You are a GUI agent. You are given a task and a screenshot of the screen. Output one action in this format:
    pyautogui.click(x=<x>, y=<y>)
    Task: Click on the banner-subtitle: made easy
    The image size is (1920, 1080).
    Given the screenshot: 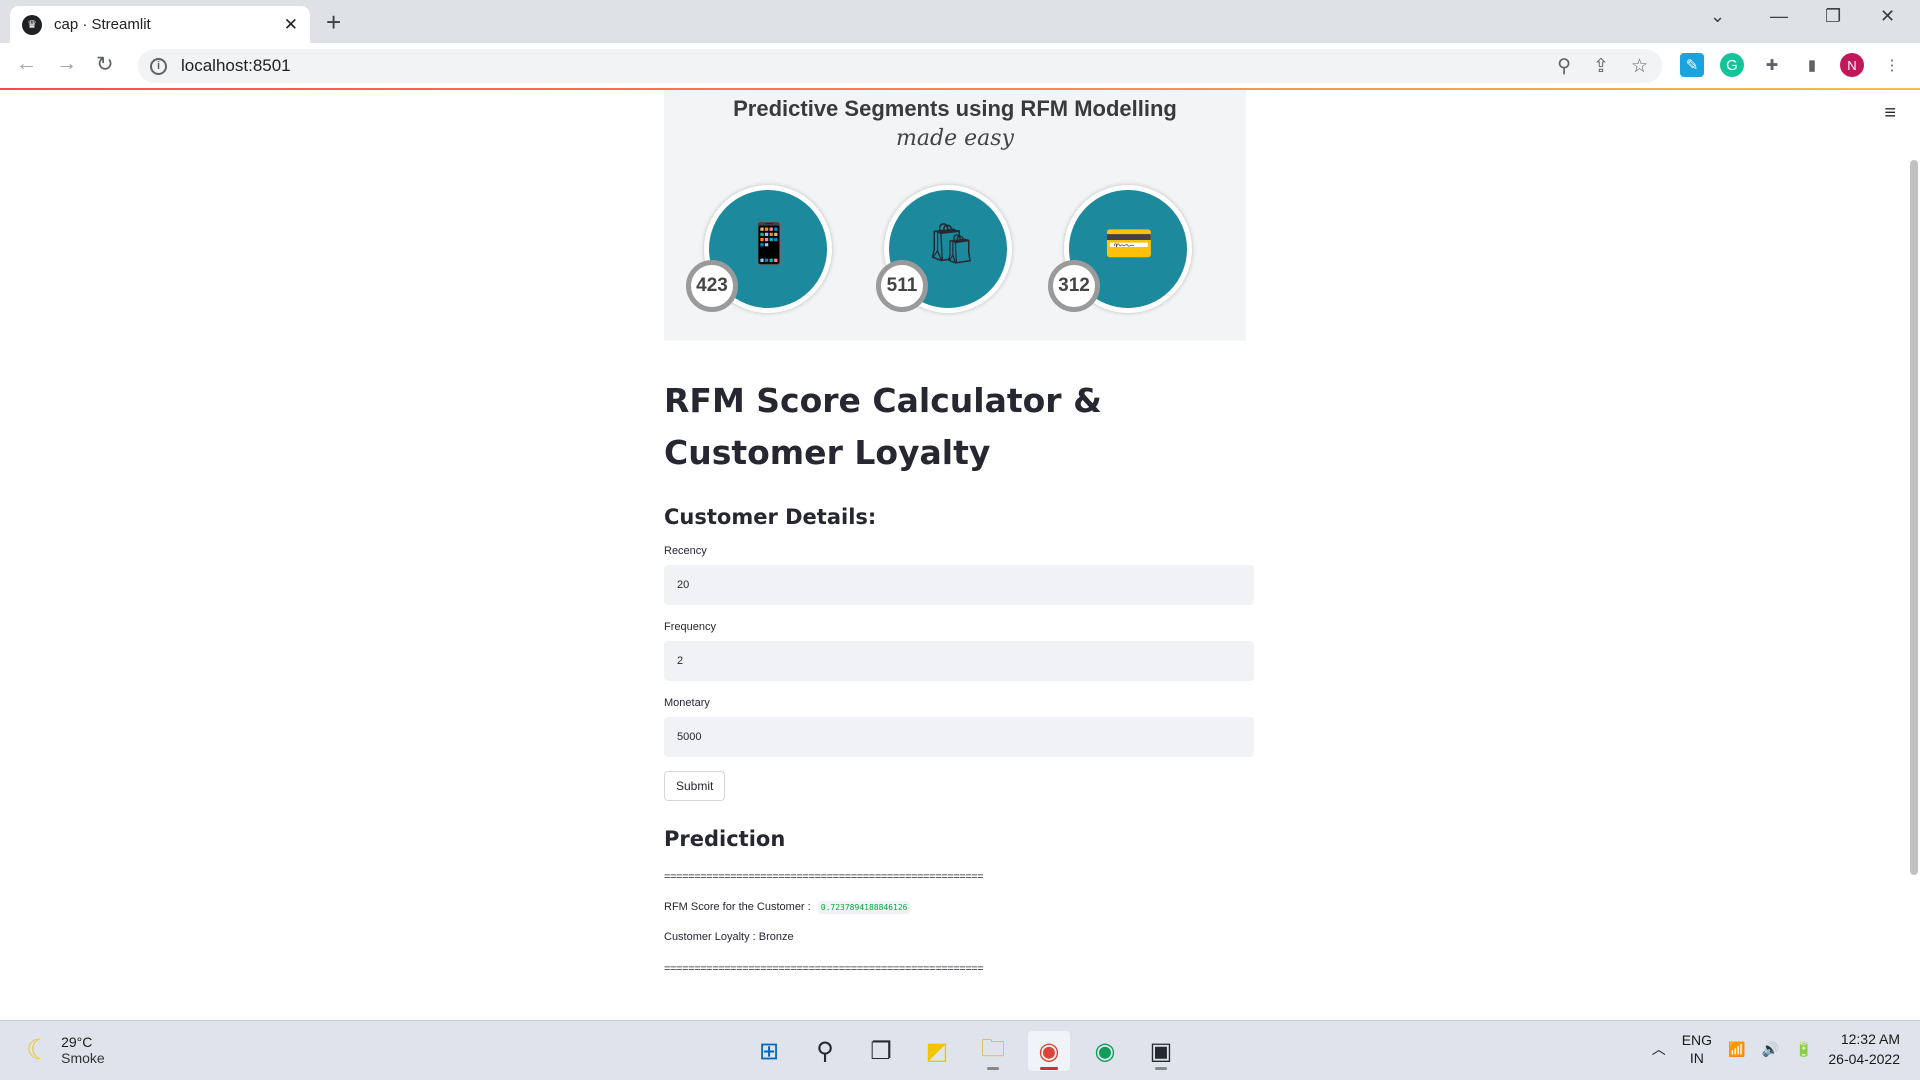 What is the action you would take?
    pyautogui.click(x=955, y=138)
    